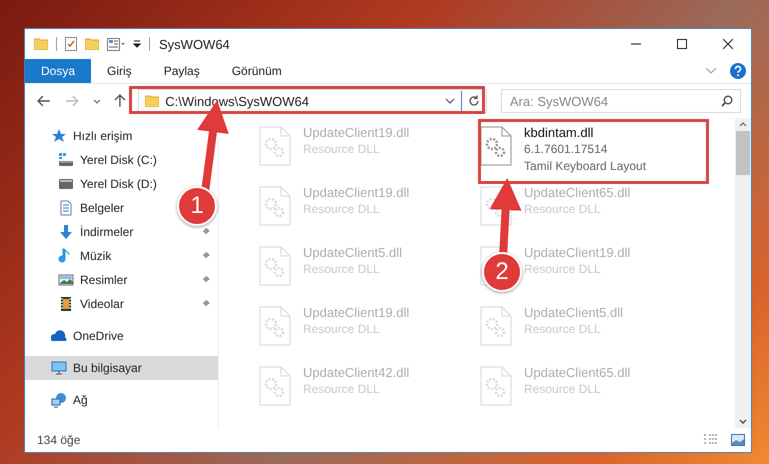 The width and height of the screenshot is (769, 464). What do you see at coordinates (59, 136) in the screenshot?
I see `star-icon` at bounding box center [59, 136].